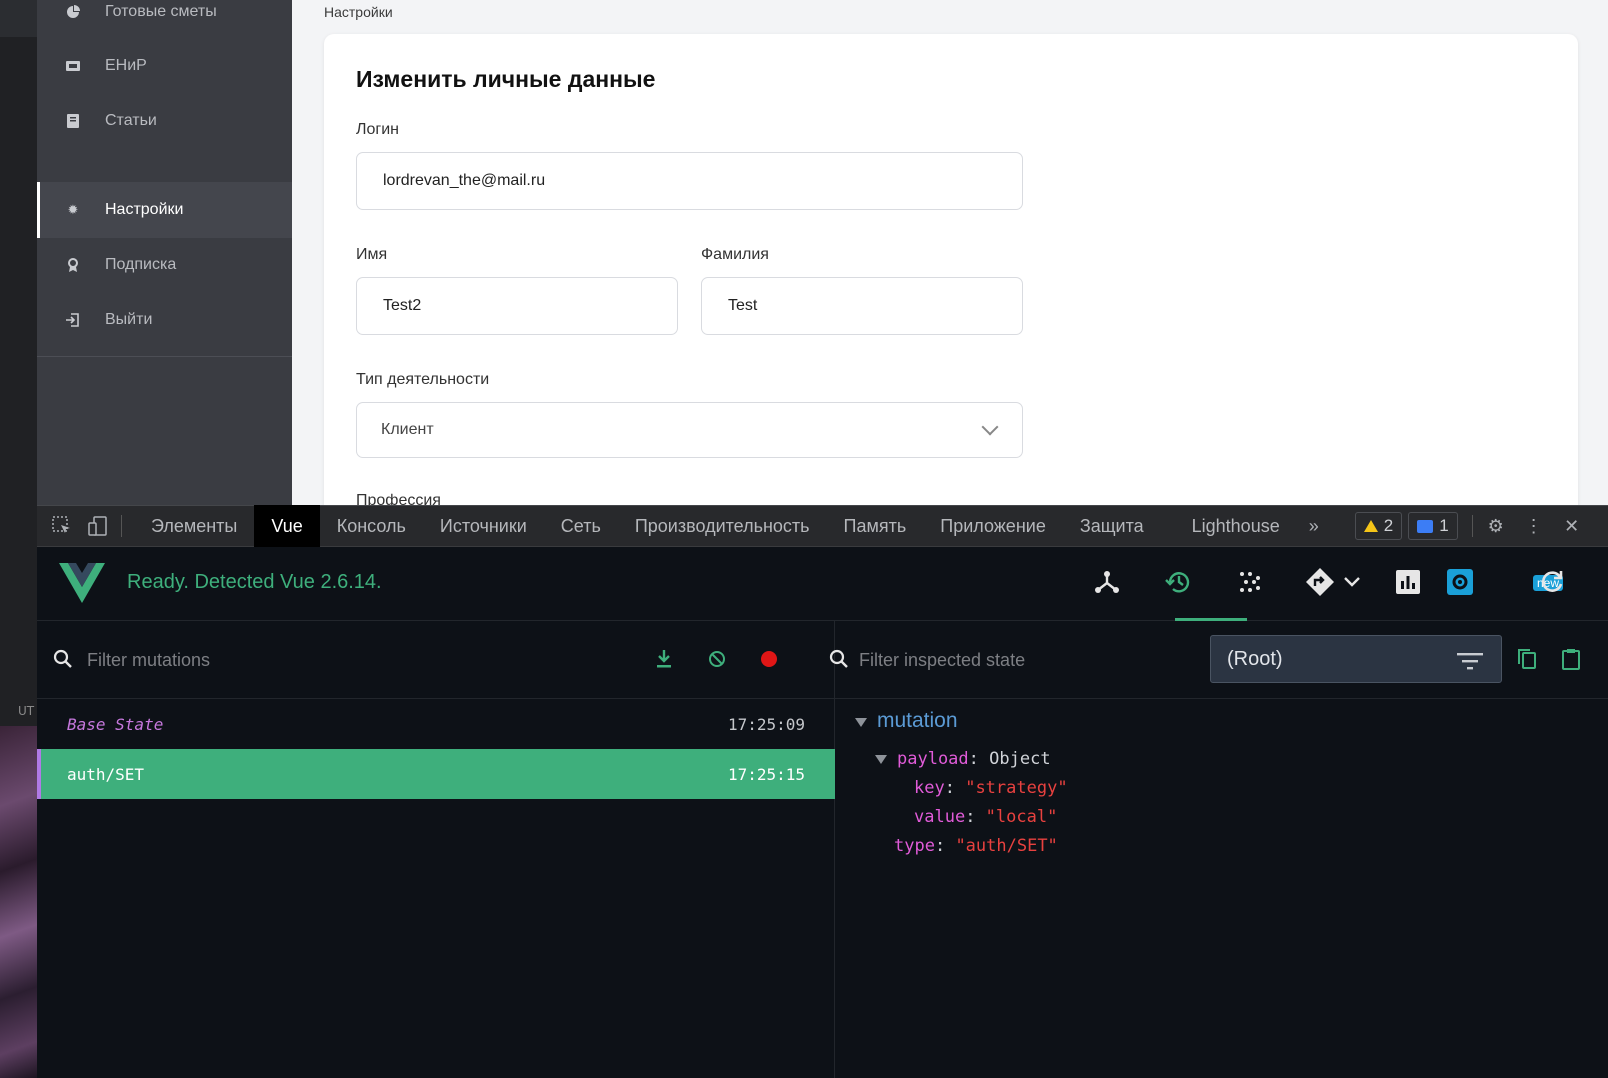  Describe the element at coordinates (766, 724) in the screenshot. I see `mutation-time: 17:25:09` at that location.